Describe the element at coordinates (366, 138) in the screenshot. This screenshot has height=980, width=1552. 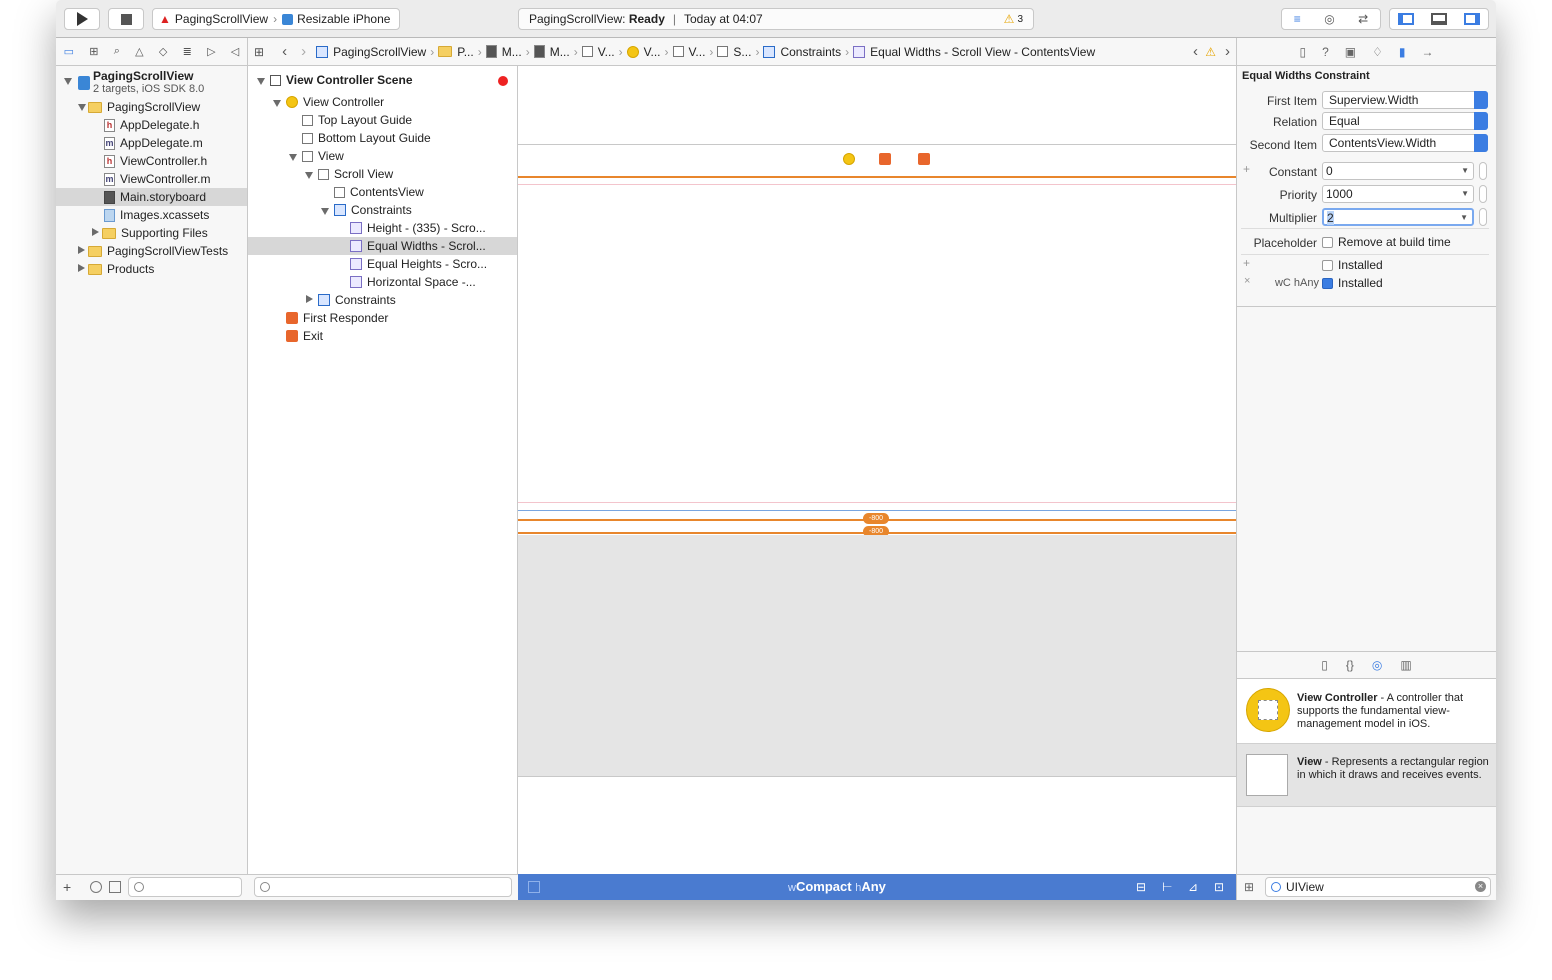
I see `outline-item: Bottom Layout Guide` at that location.